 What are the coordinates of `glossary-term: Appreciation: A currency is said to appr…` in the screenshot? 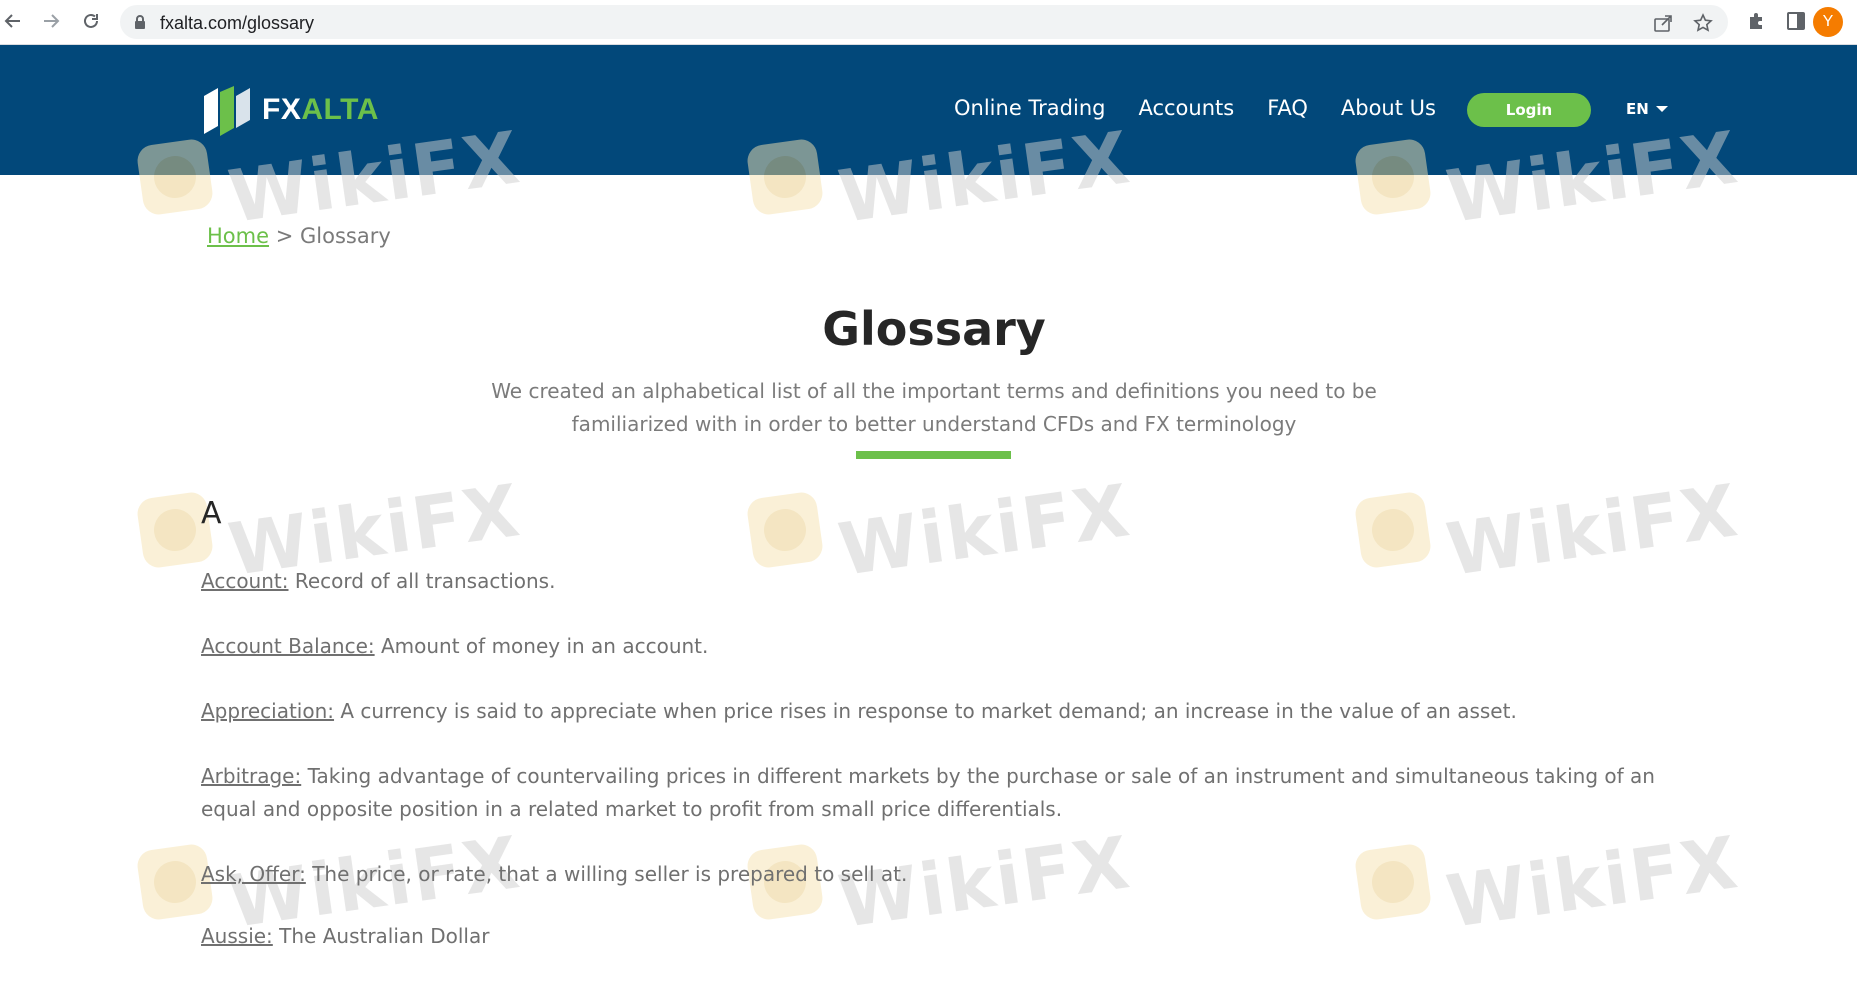 It's located at (931, 711).